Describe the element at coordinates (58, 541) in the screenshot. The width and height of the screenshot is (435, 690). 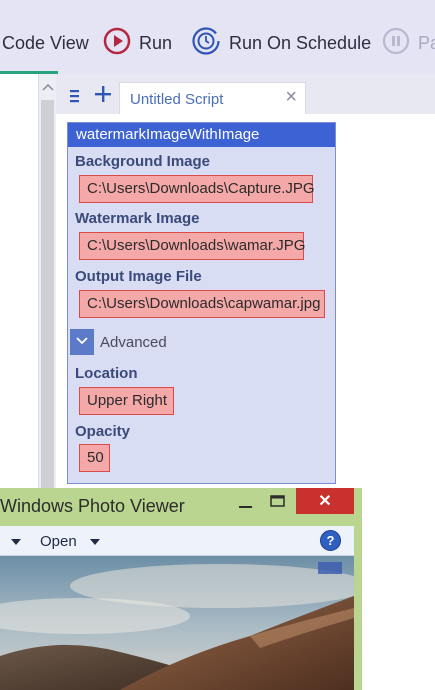
I see `open-menu-label: Open` at that location.